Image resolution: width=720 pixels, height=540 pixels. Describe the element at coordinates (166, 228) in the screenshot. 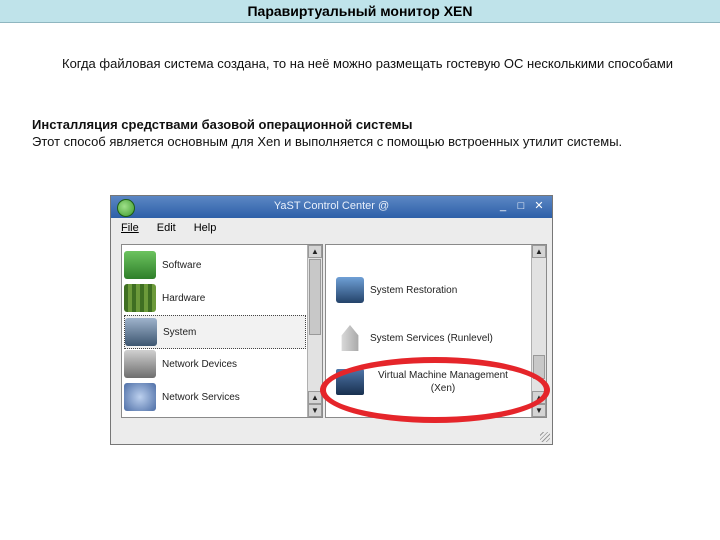

I see `menu-edit: Edit` at that location.